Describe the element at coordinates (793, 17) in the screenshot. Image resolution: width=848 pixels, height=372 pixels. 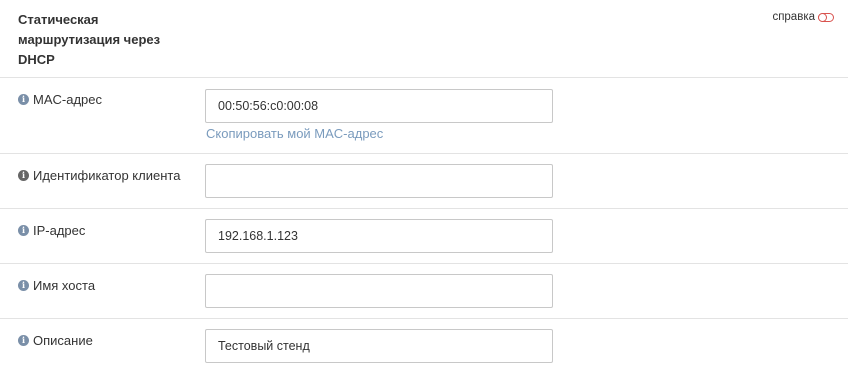
I see `help-label: справка` at that location.